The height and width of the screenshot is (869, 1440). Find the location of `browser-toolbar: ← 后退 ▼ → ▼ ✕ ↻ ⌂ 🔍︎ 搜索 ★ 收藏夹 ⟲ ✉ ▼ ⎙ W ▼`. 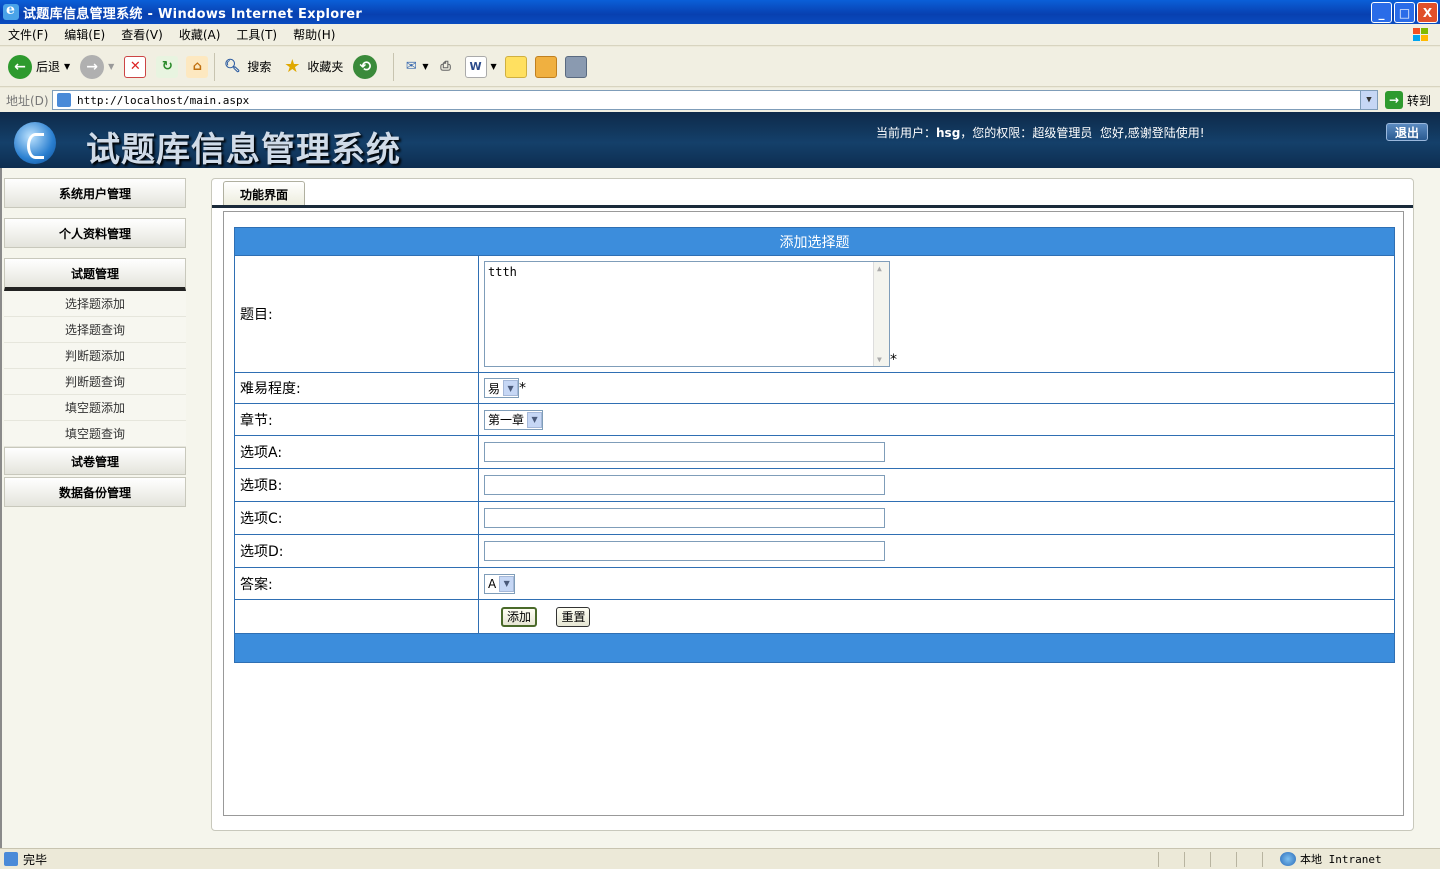

browser-toolbar: ← 后退 ▼ → ▼ ✕ ↻ ⌂ 🔍︎ 搜索 ★ 收藏夹 ⟲ ✉ ▼ ⎙ W ▼ is located at coordinates (720, 67).